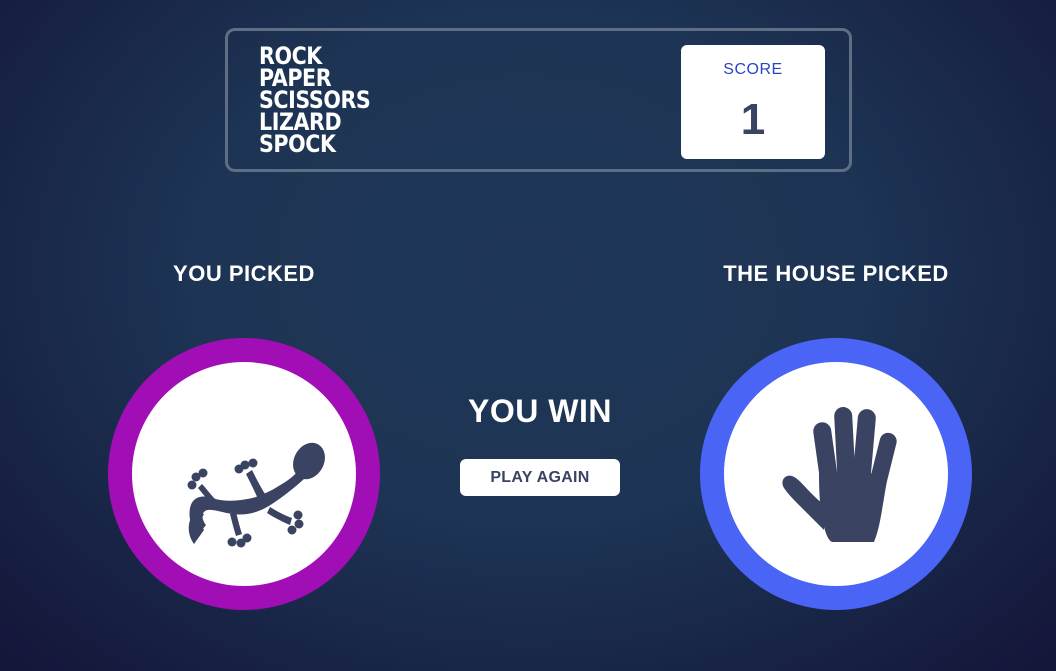 The width and height of the screenshot is (1056, 671). I want to click on house-token-face, so click(836, 474).